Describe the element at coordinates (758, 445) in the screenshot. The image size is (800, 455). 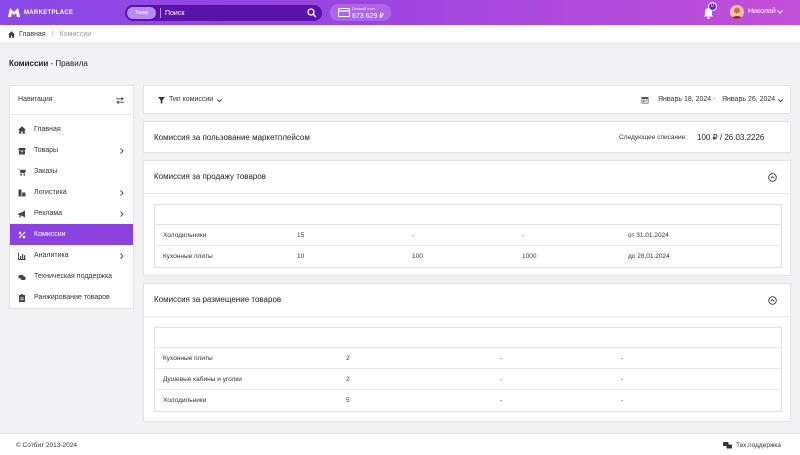
I see `support-link: Тех.поддержка` at that location.